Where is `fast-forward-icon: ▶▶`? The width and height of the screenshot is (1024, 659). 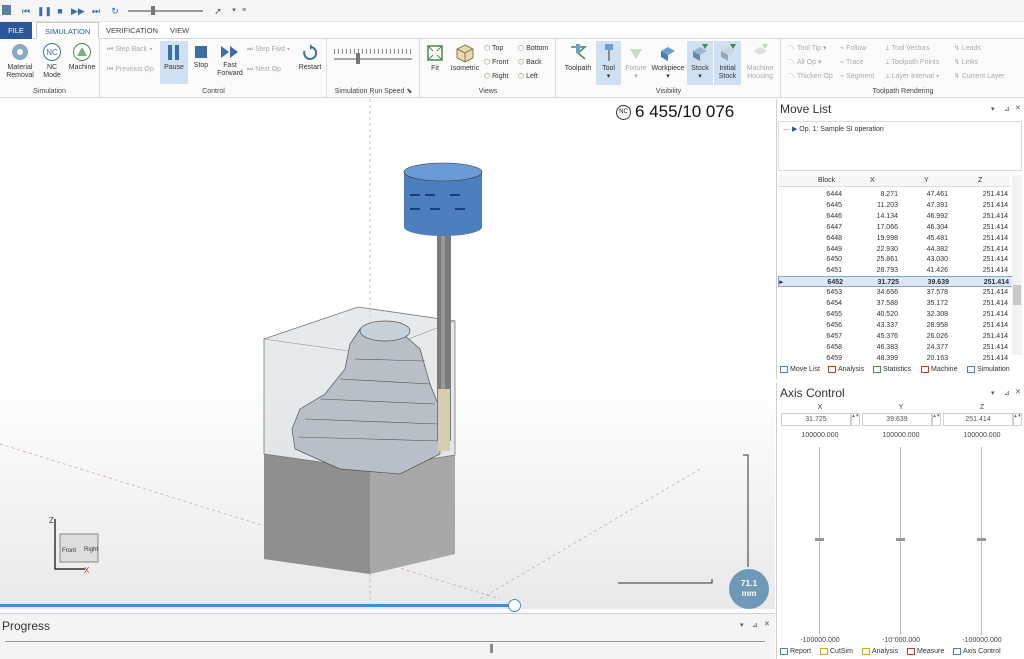 fast-forward-icon: ▶▶ is located at coordinates (78, 11).